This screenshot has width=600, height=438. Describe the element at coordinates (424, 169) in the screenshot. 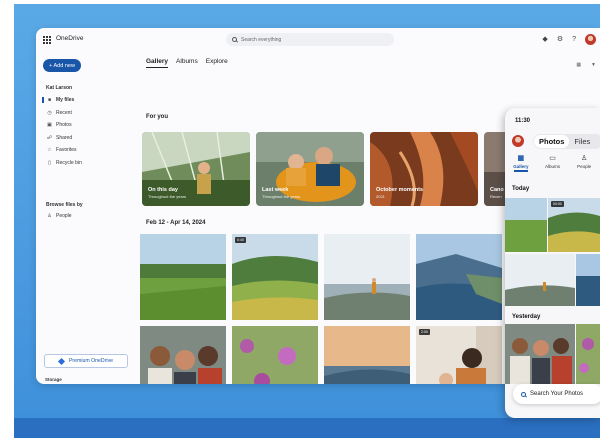

I see `memory-card-october-moments: October moments 2021` at that location.